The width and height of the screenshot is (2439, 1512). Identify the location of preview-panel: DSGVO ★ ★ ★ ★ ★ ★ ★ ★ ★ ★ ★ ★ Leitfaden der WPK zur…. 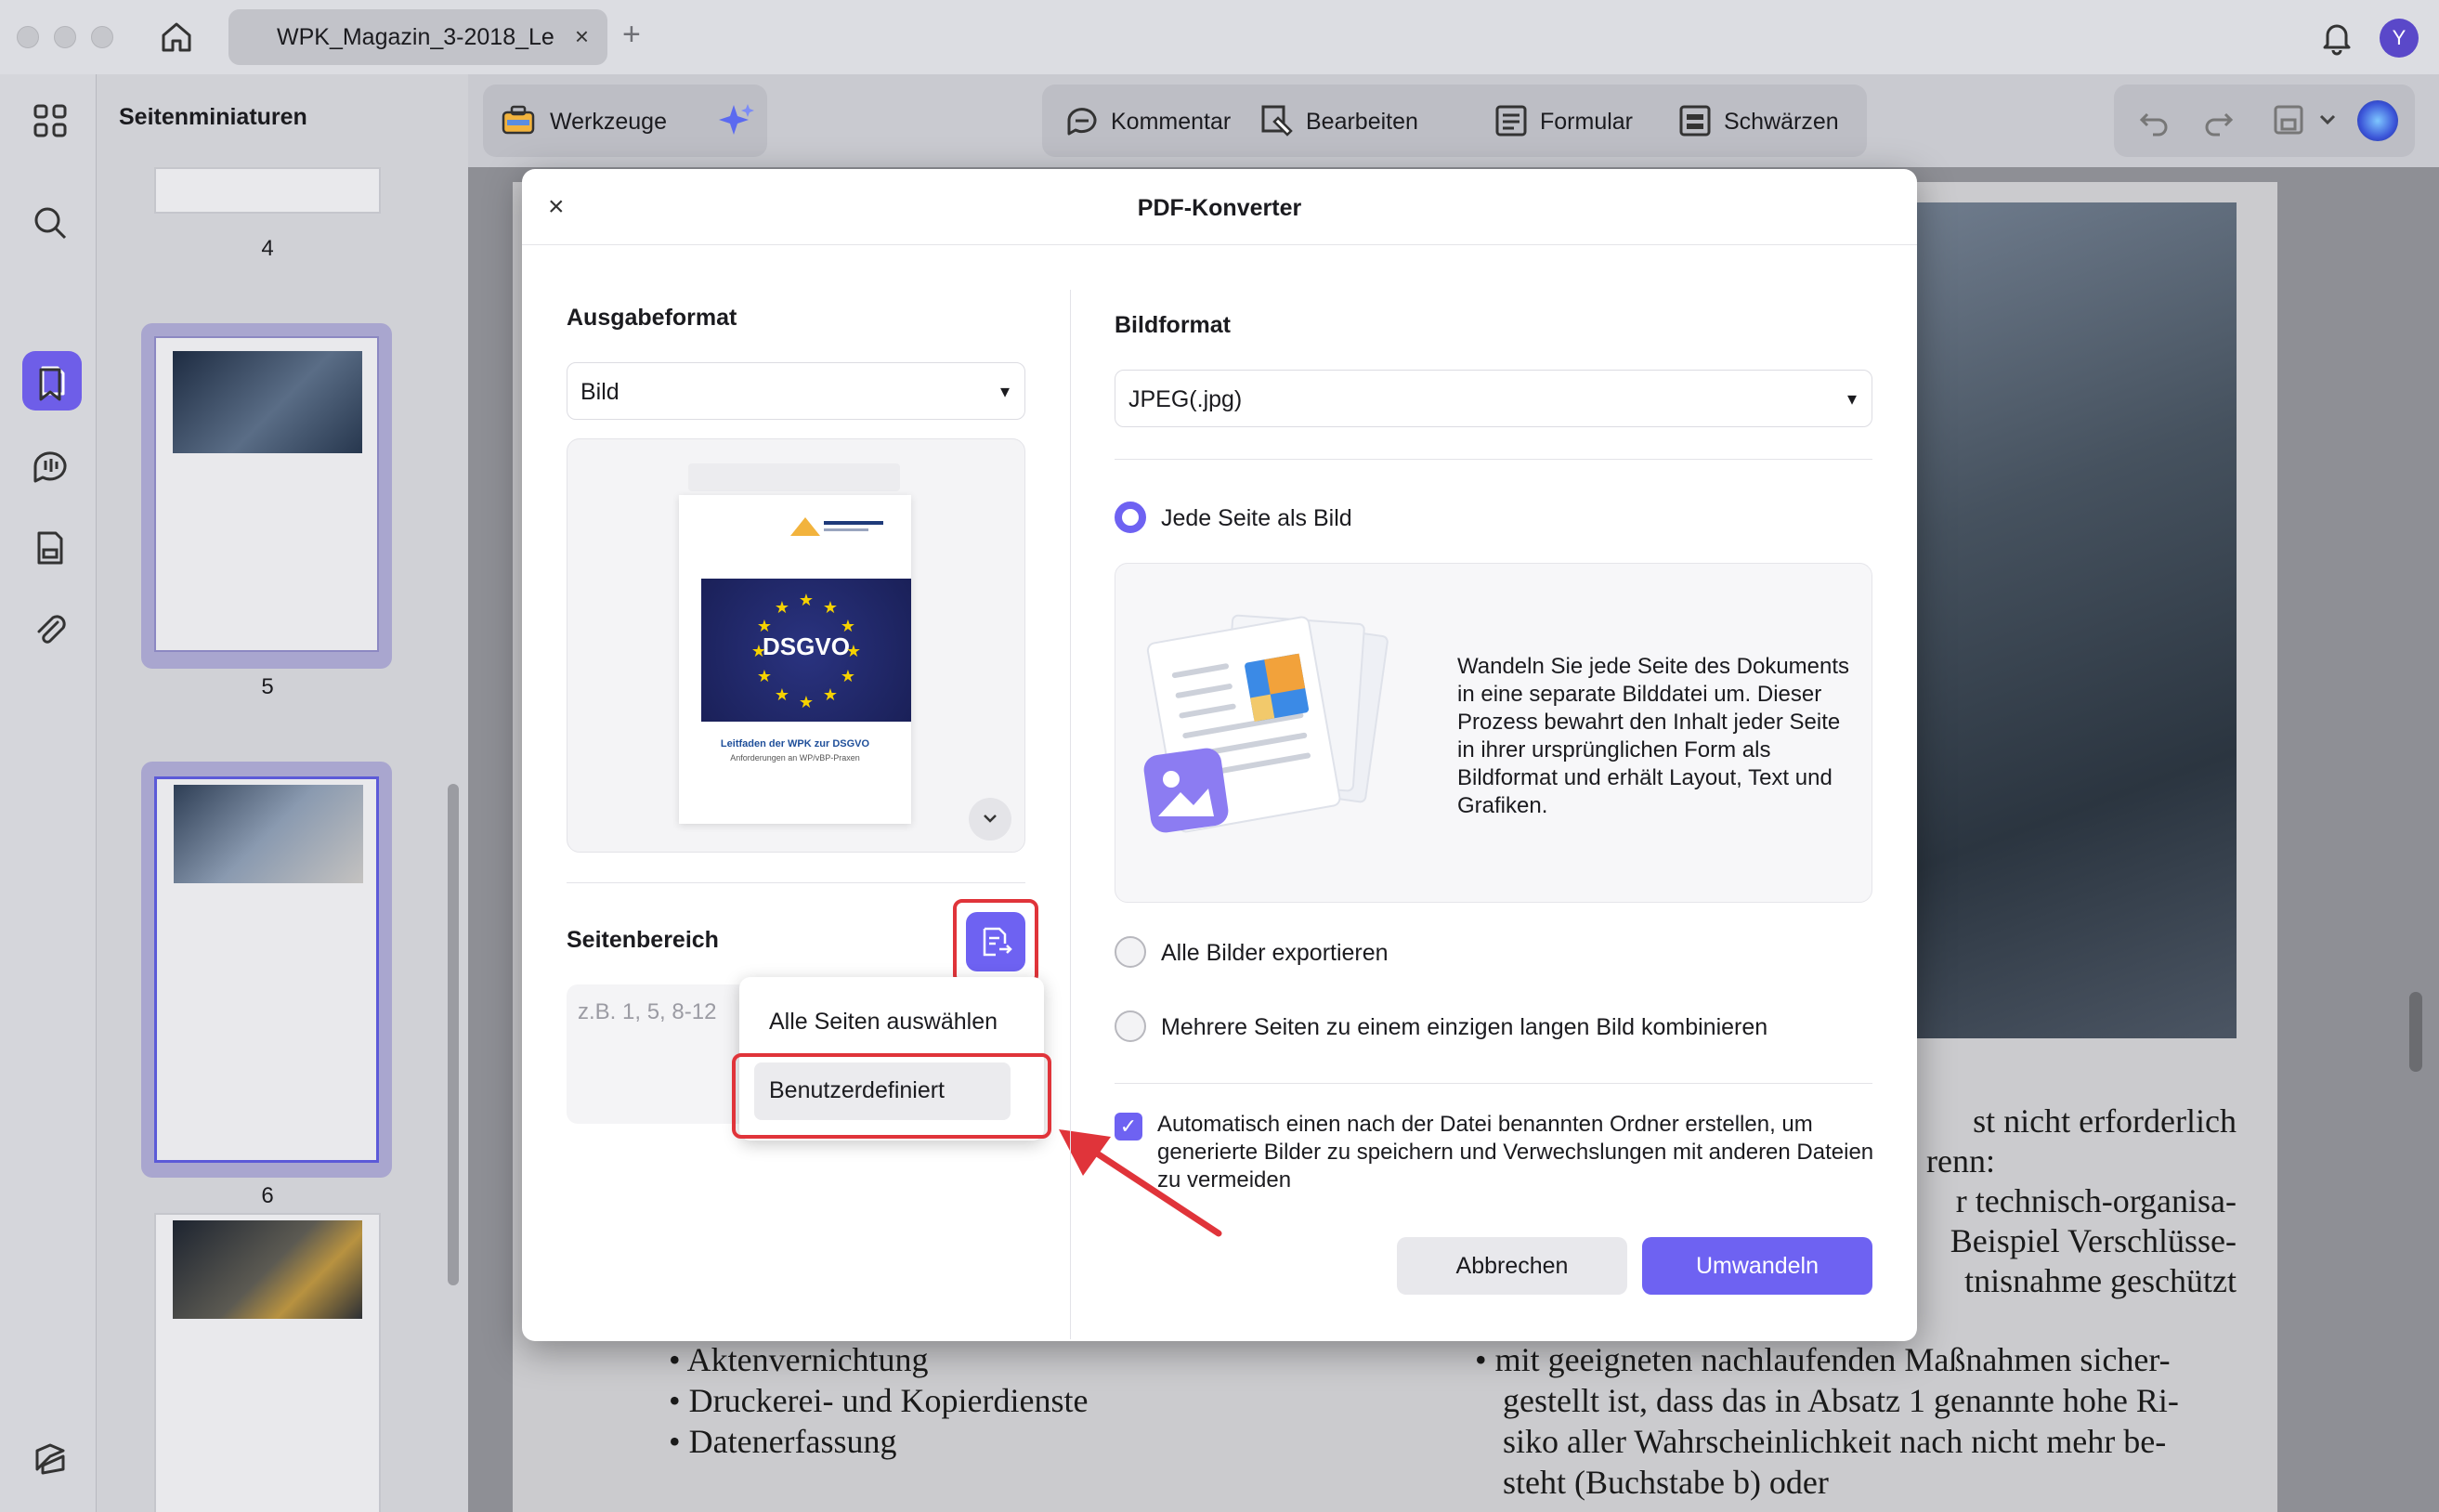
(796, 645).